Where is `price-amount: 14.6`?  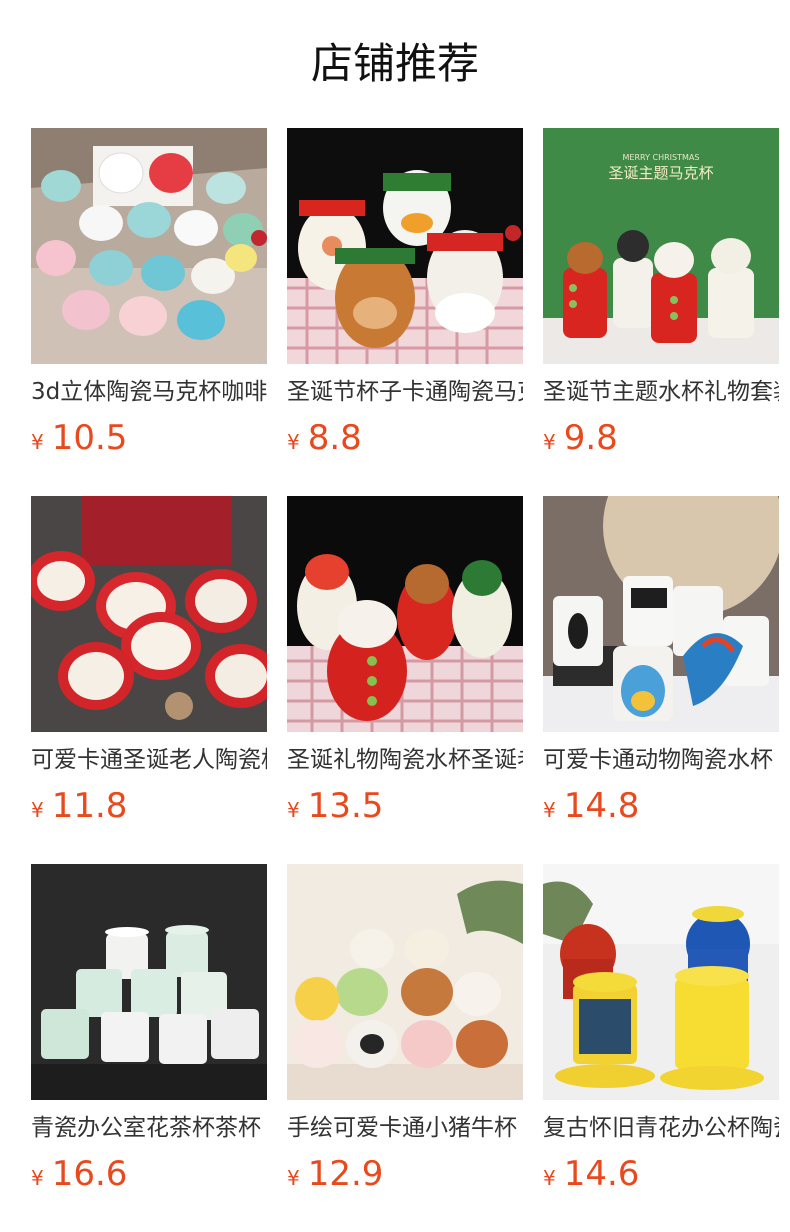
price-amount: 14.6 is located at coordinates (601, 1174).